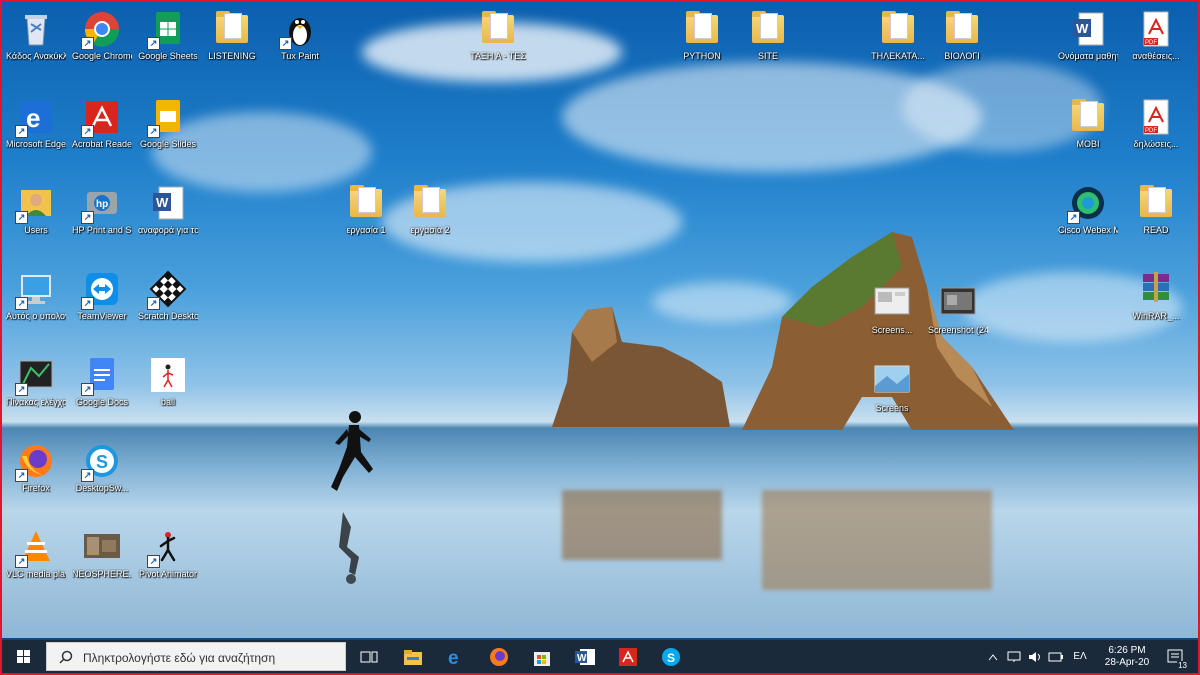  I want to click on search-box: Πληκτρολογήστε εδώ για αναζήτηση, so click(196, 656).